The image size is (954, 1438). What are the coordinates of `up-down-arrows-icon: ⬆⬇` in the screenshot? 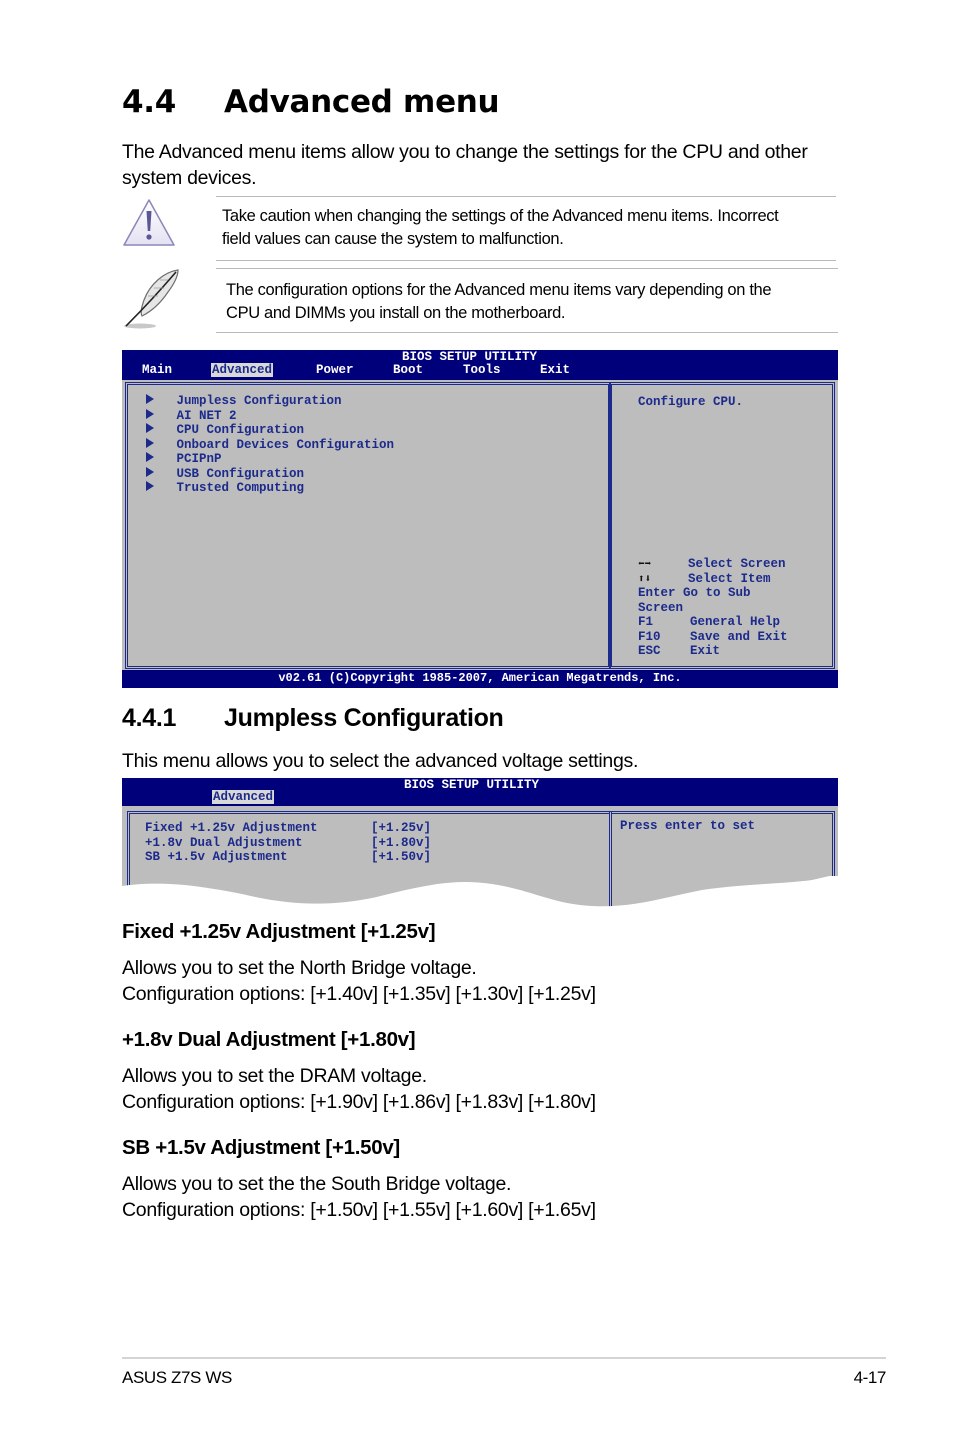 It's located at (645, 579).